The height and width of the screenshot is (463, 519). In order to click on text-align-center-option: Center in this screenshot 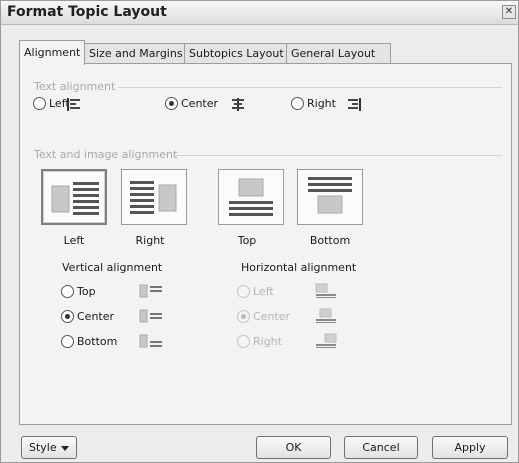, I will do `click(191, 103)`.